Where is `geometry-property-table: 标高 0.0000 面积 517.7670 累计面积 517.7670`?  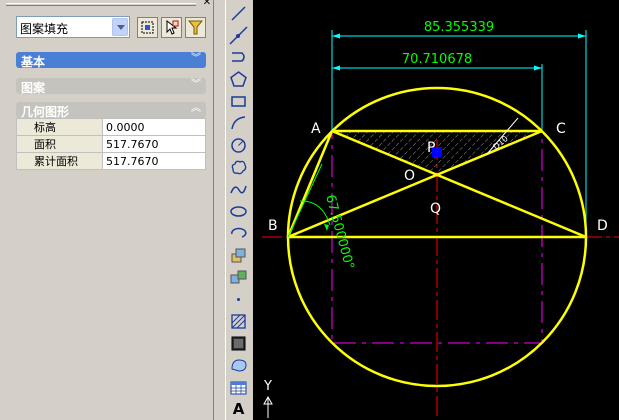 geometry-property-table: 标高 0.0000 面积 517.7670 累计面积 517.7670 is located at coordinates (111, 144).